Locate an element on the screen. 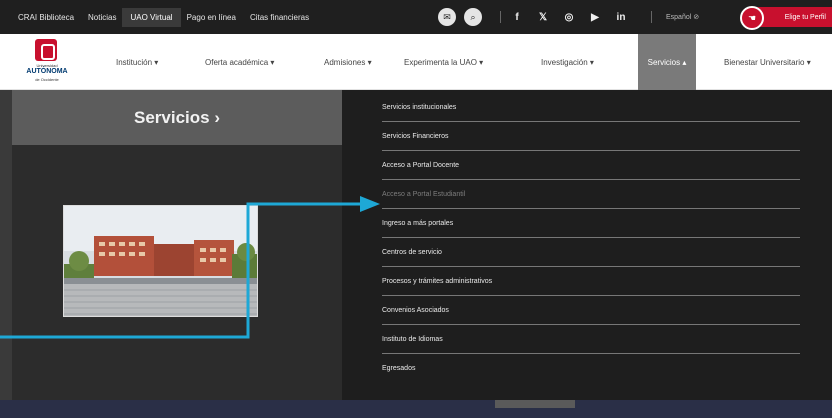 Image resolution: width=832 pixels, height=418 pixels. hero-bottom-band is located at coordinates (416, 409).